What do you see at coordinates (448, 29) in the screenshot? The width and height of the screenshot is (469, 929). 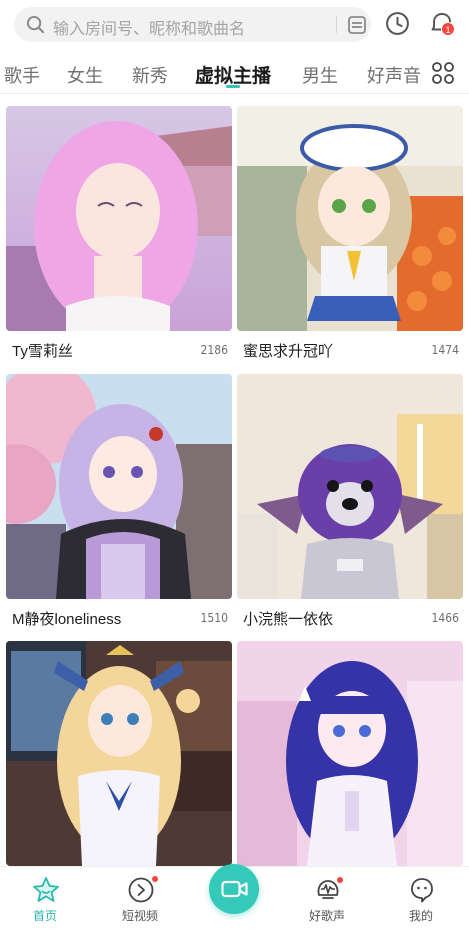 I see `message-badge: 1` at bounding box center [448, 29].